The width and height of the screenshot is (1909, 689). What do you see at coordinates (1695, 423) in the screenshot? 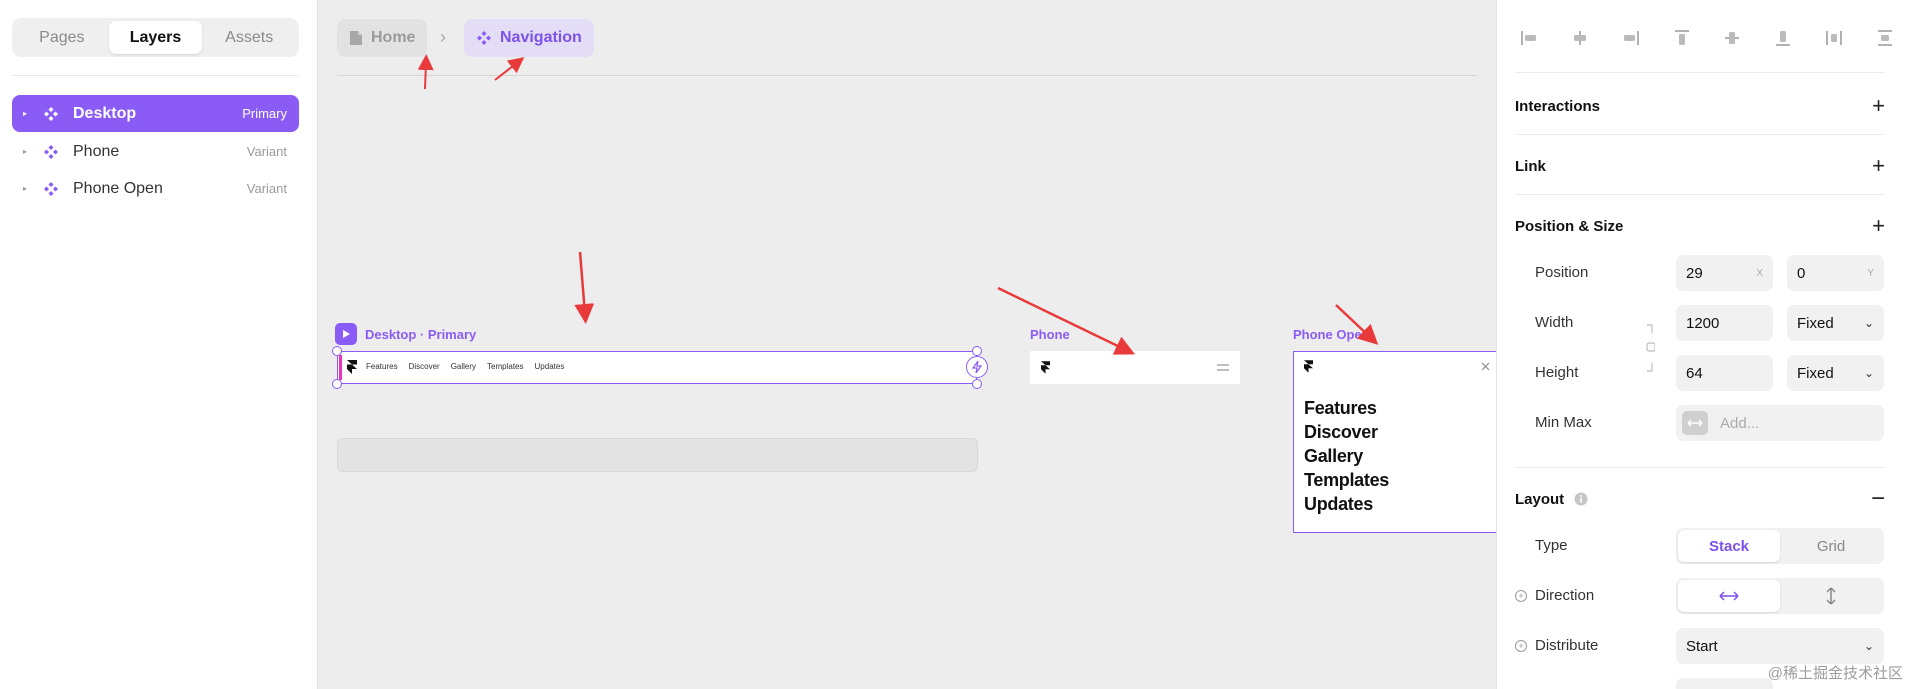
I see `minmax-arrows-icon` at bounding box center [1695, 423].